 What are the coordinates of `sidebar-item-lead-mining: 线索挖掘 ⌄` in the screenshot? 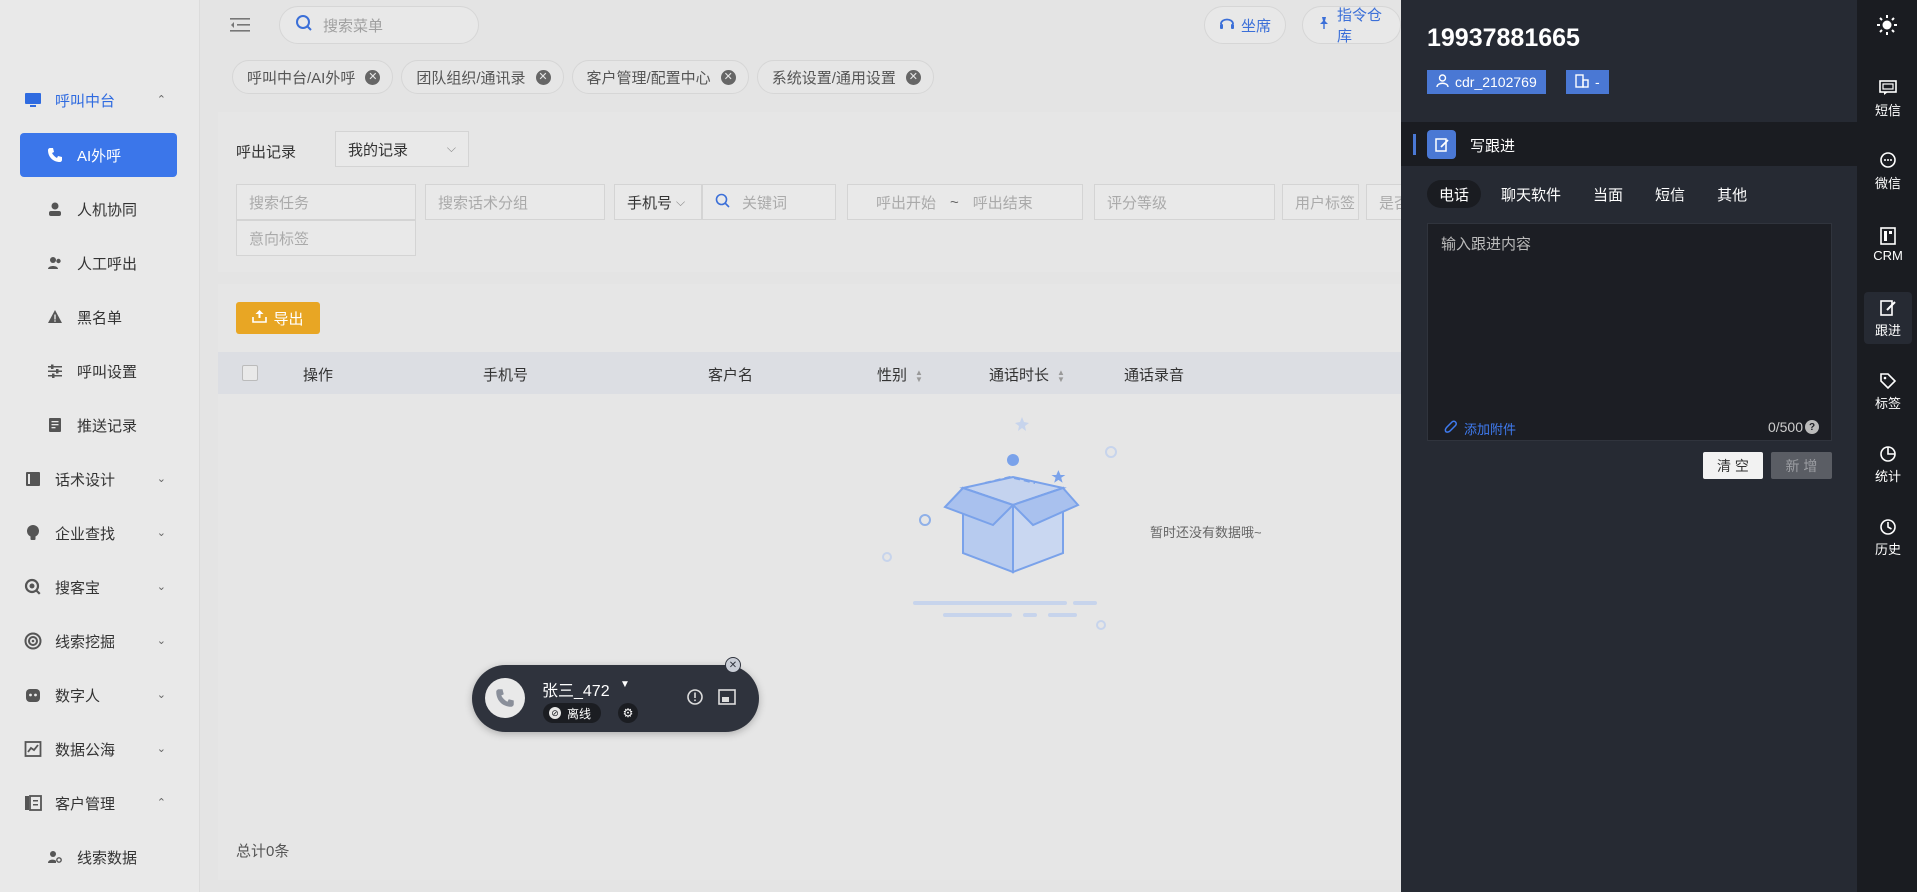 It's located at (100, 641).